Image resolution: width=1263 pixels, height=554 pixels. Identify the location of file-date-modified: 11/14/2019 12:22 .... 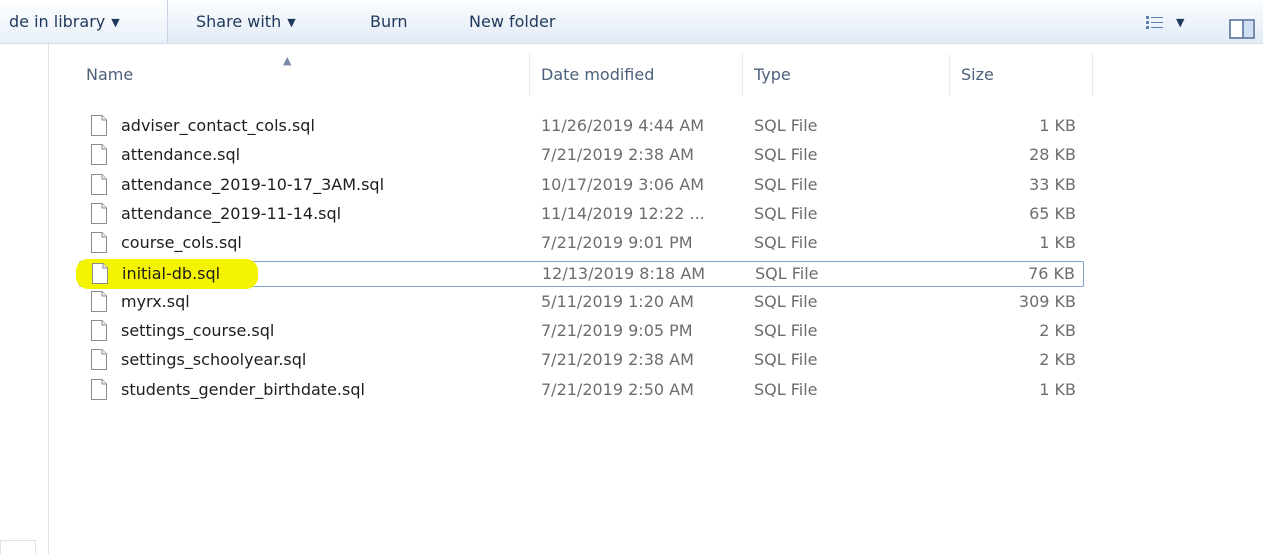
(623, 213).